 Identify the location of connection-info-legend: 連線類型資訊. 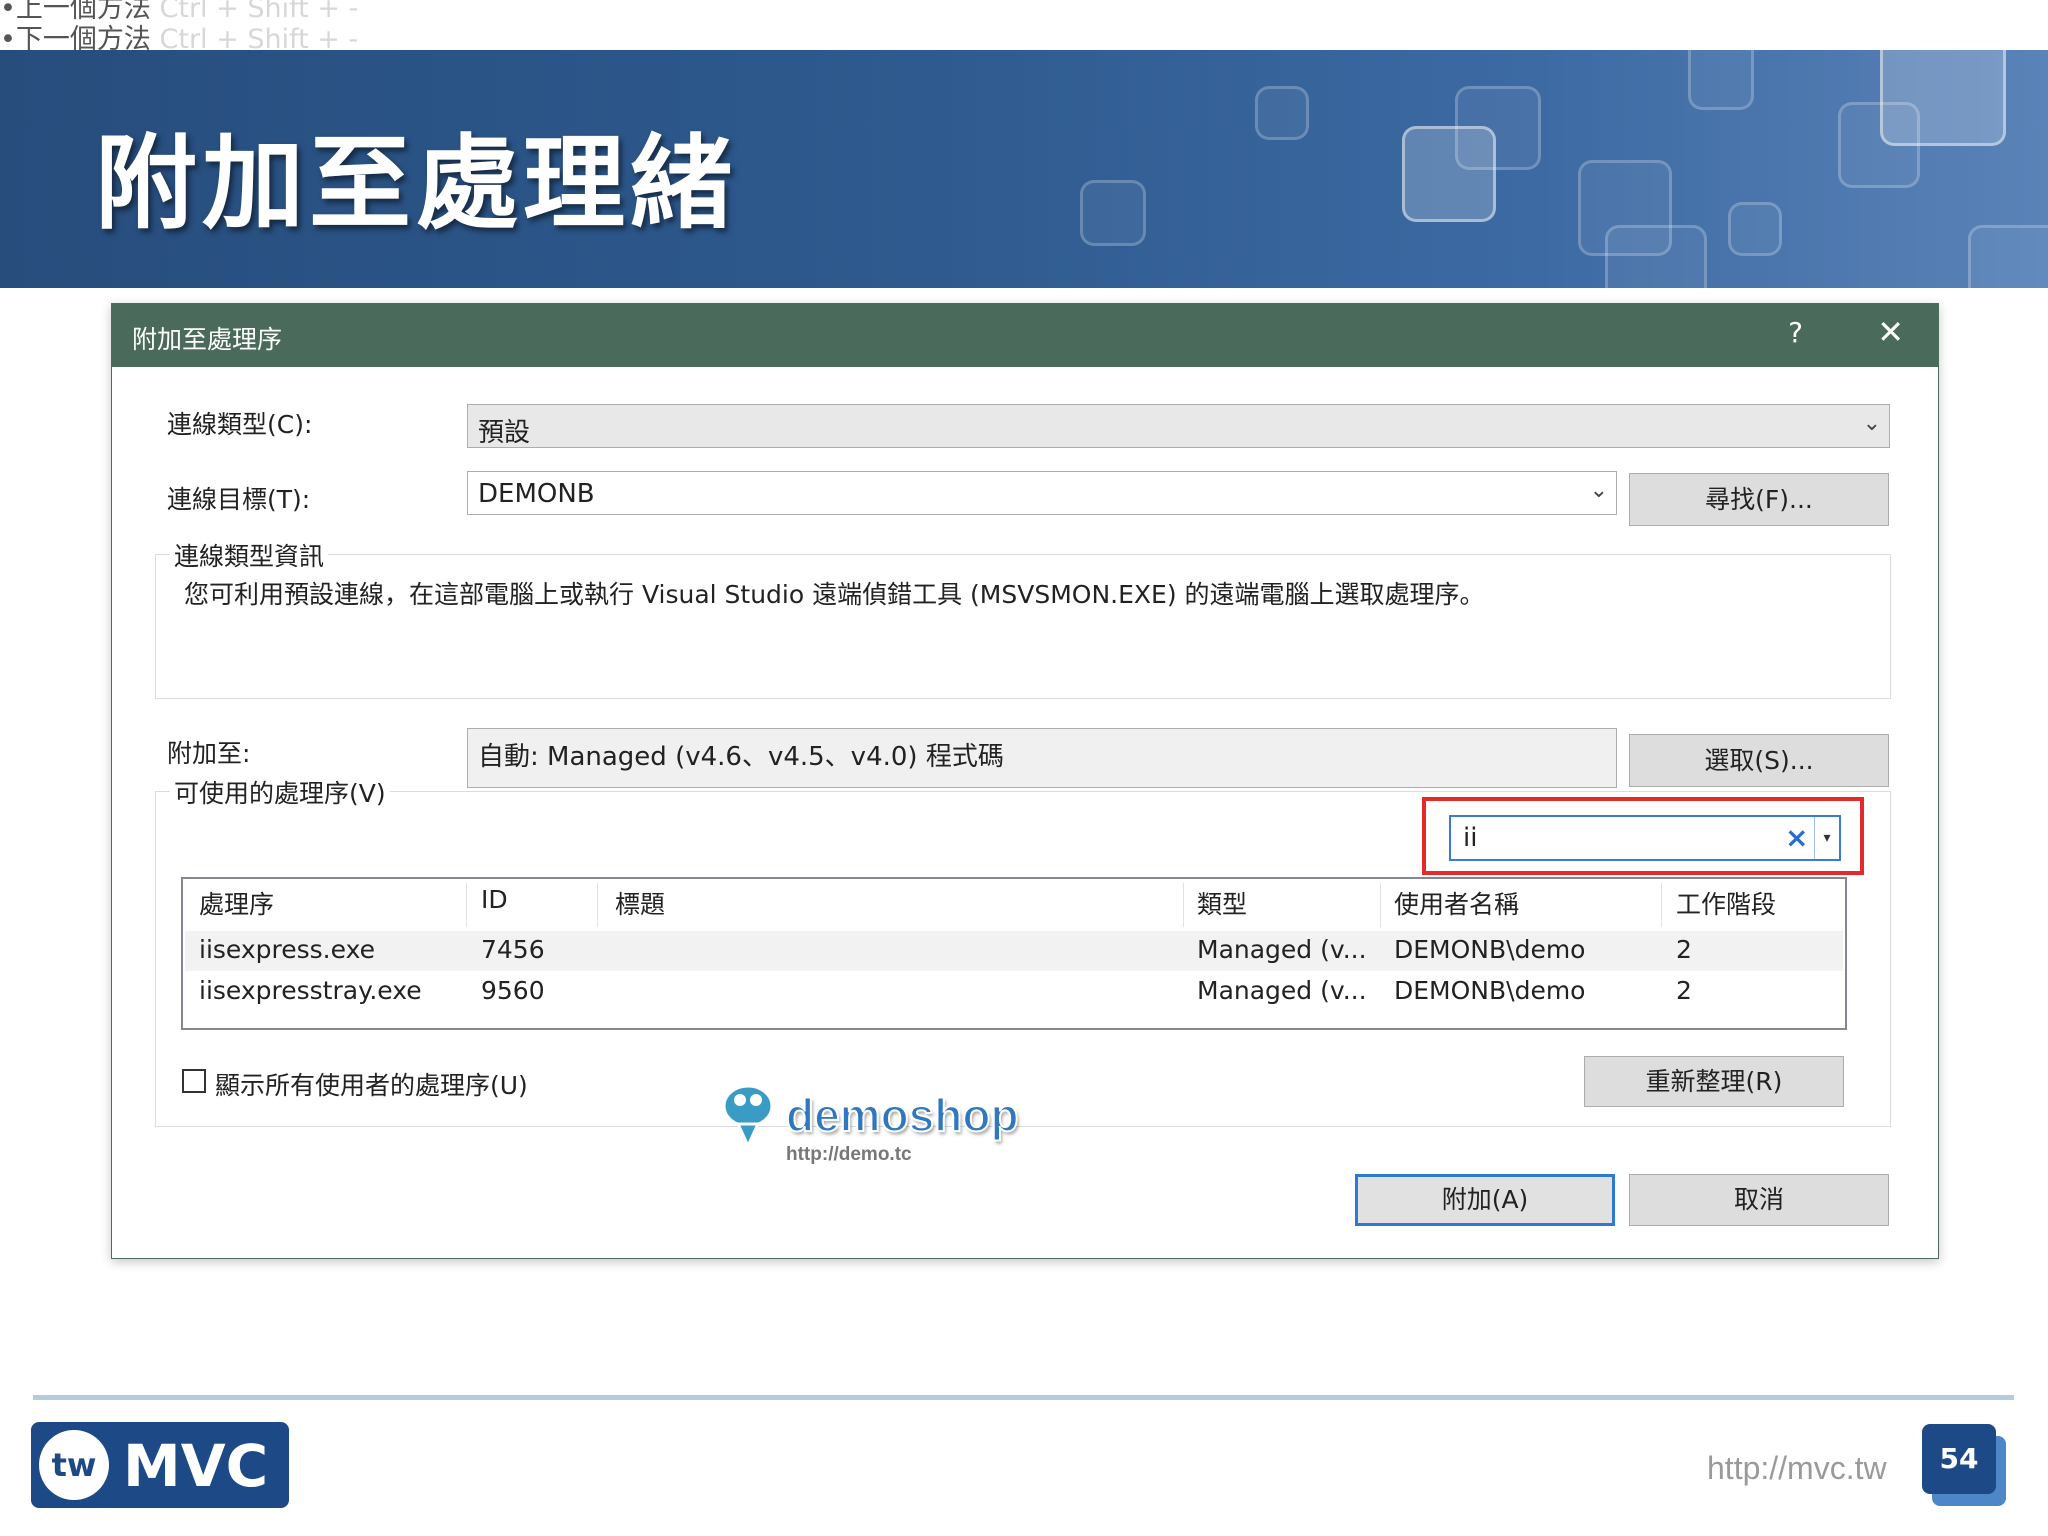
(249, 555).